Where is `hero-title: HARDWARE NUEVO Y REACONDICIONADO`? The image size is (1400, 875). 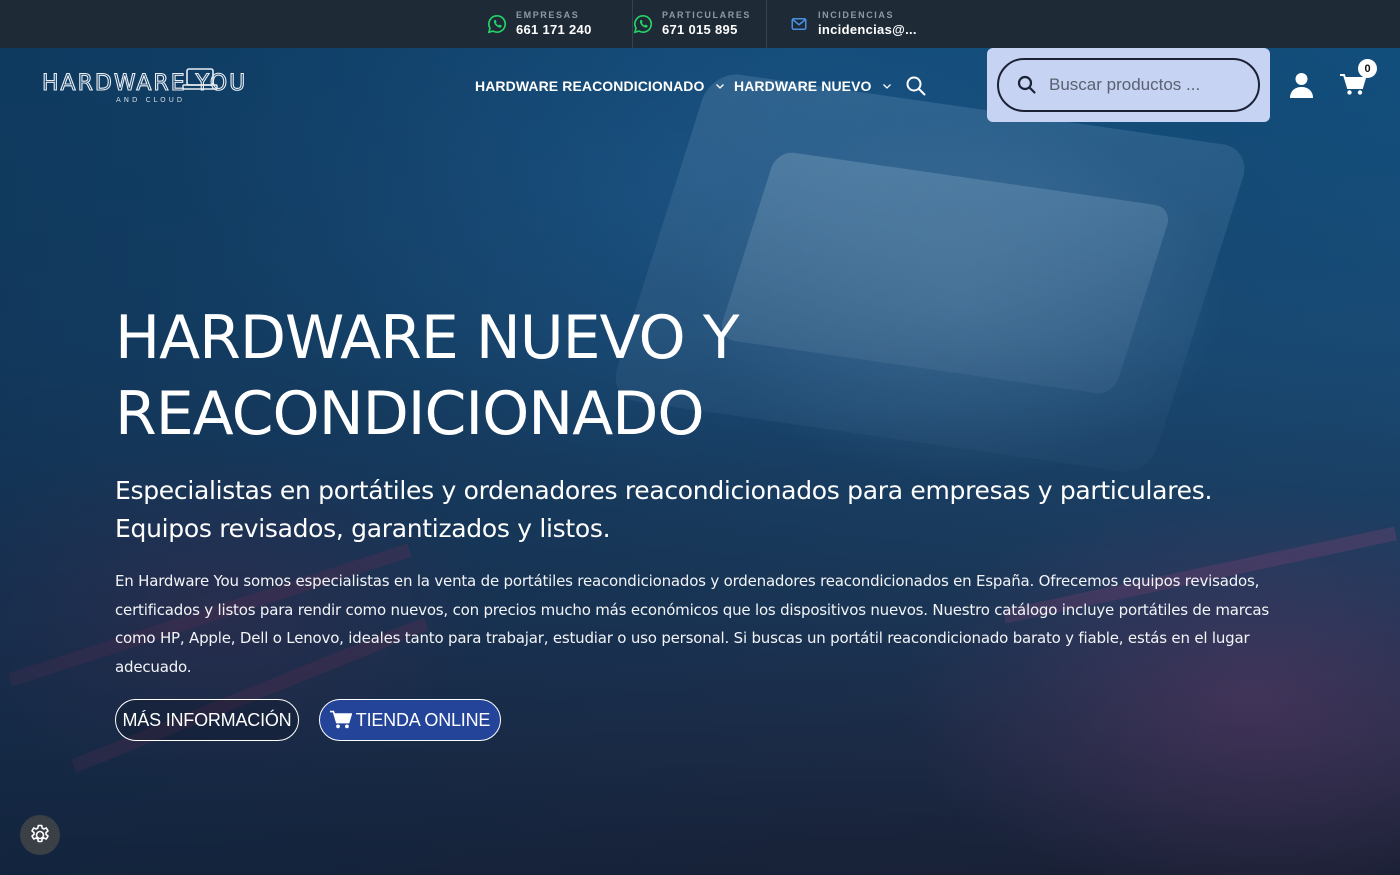
hero-title: HARDWARE NUEVO Y REACONDICIONADO is located at coordinates (515, 376).